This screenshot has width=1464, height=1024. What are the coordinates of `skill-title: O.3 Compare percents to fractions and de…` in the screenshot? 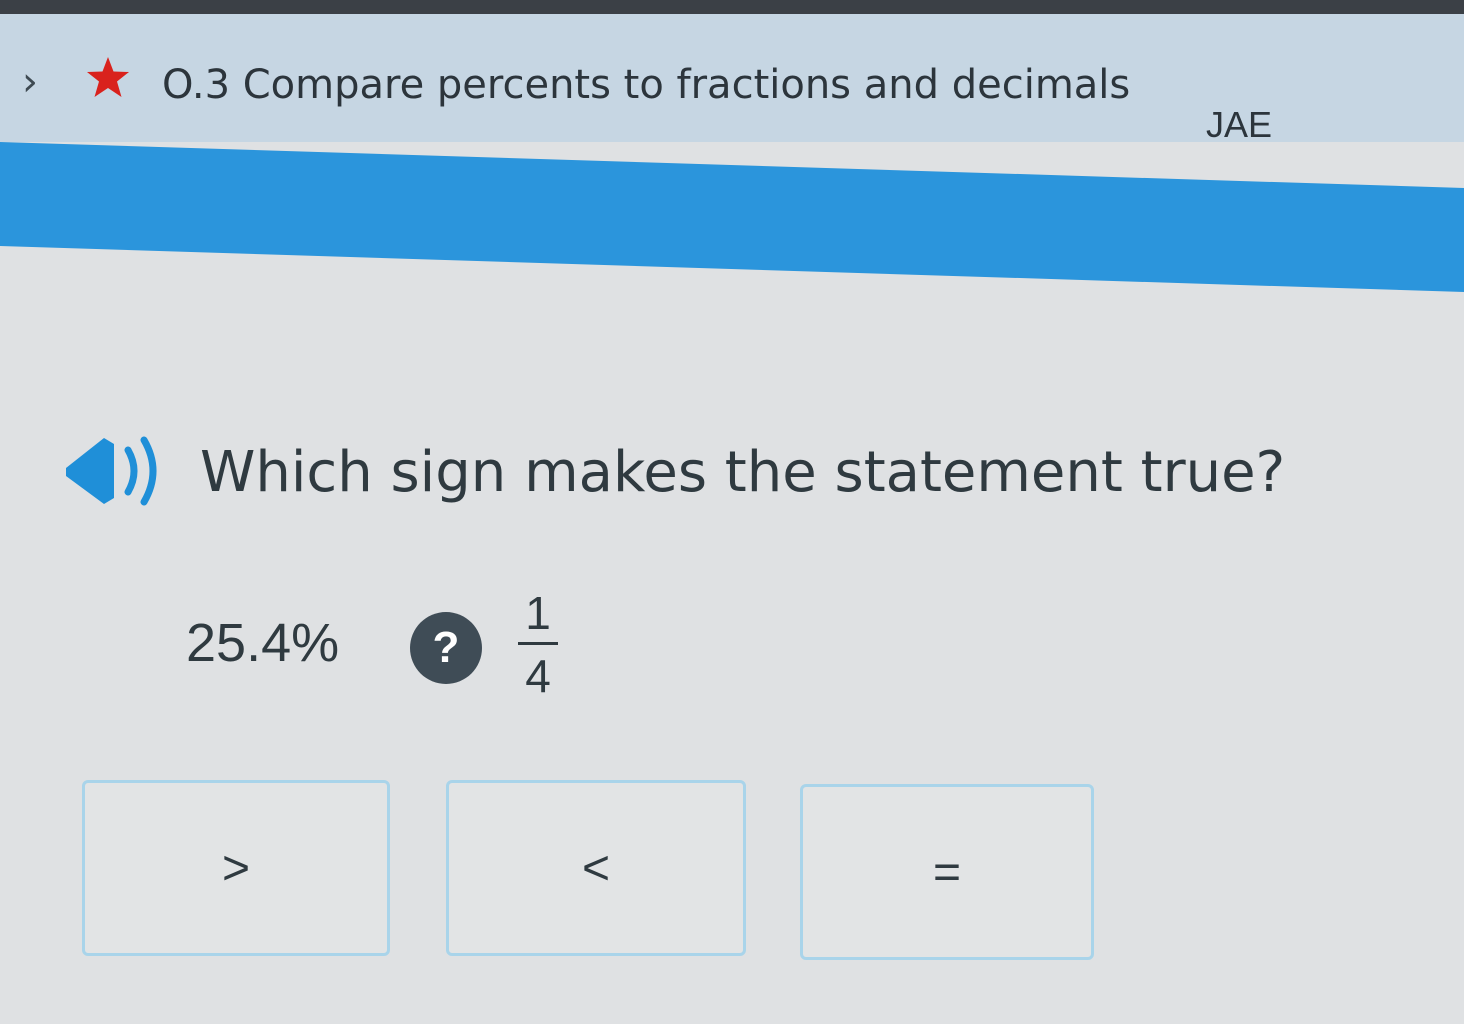 It's located at (646, 85).